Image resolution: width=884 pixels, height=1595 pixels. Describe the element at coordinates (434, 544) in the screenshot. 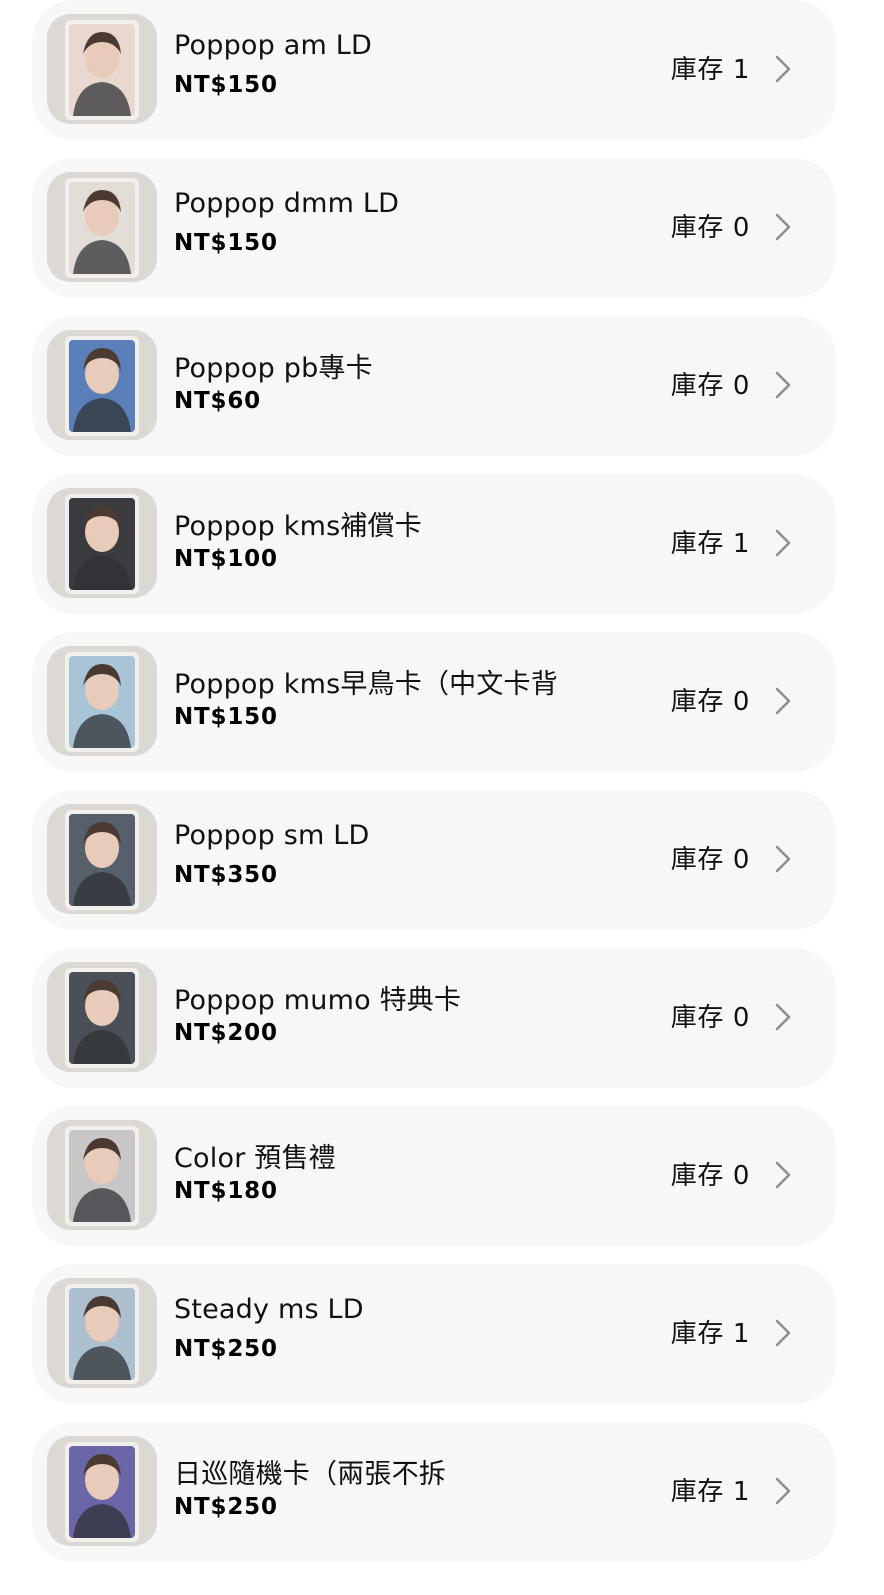

I see `product-row: Poppop kms補償卡 NT$100 庫存 1` at that location.